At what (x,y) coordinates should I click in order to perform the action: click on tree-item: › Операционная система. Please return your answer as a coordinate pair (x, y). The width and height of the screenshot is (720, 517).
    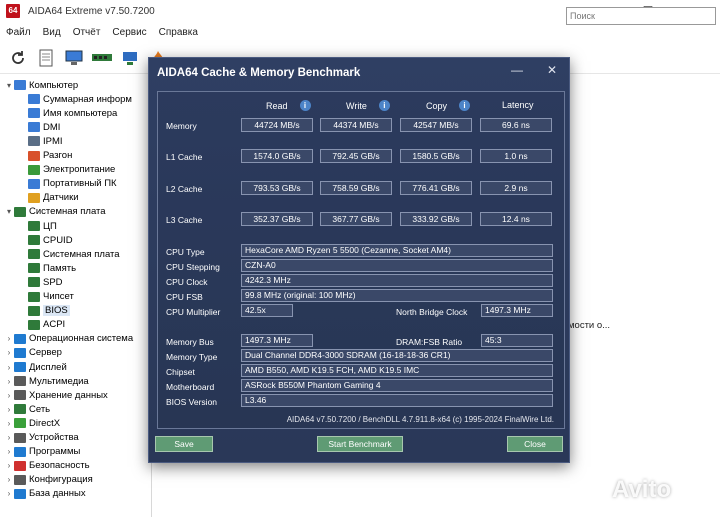
    Looking at the image, I should click on (68, 339).